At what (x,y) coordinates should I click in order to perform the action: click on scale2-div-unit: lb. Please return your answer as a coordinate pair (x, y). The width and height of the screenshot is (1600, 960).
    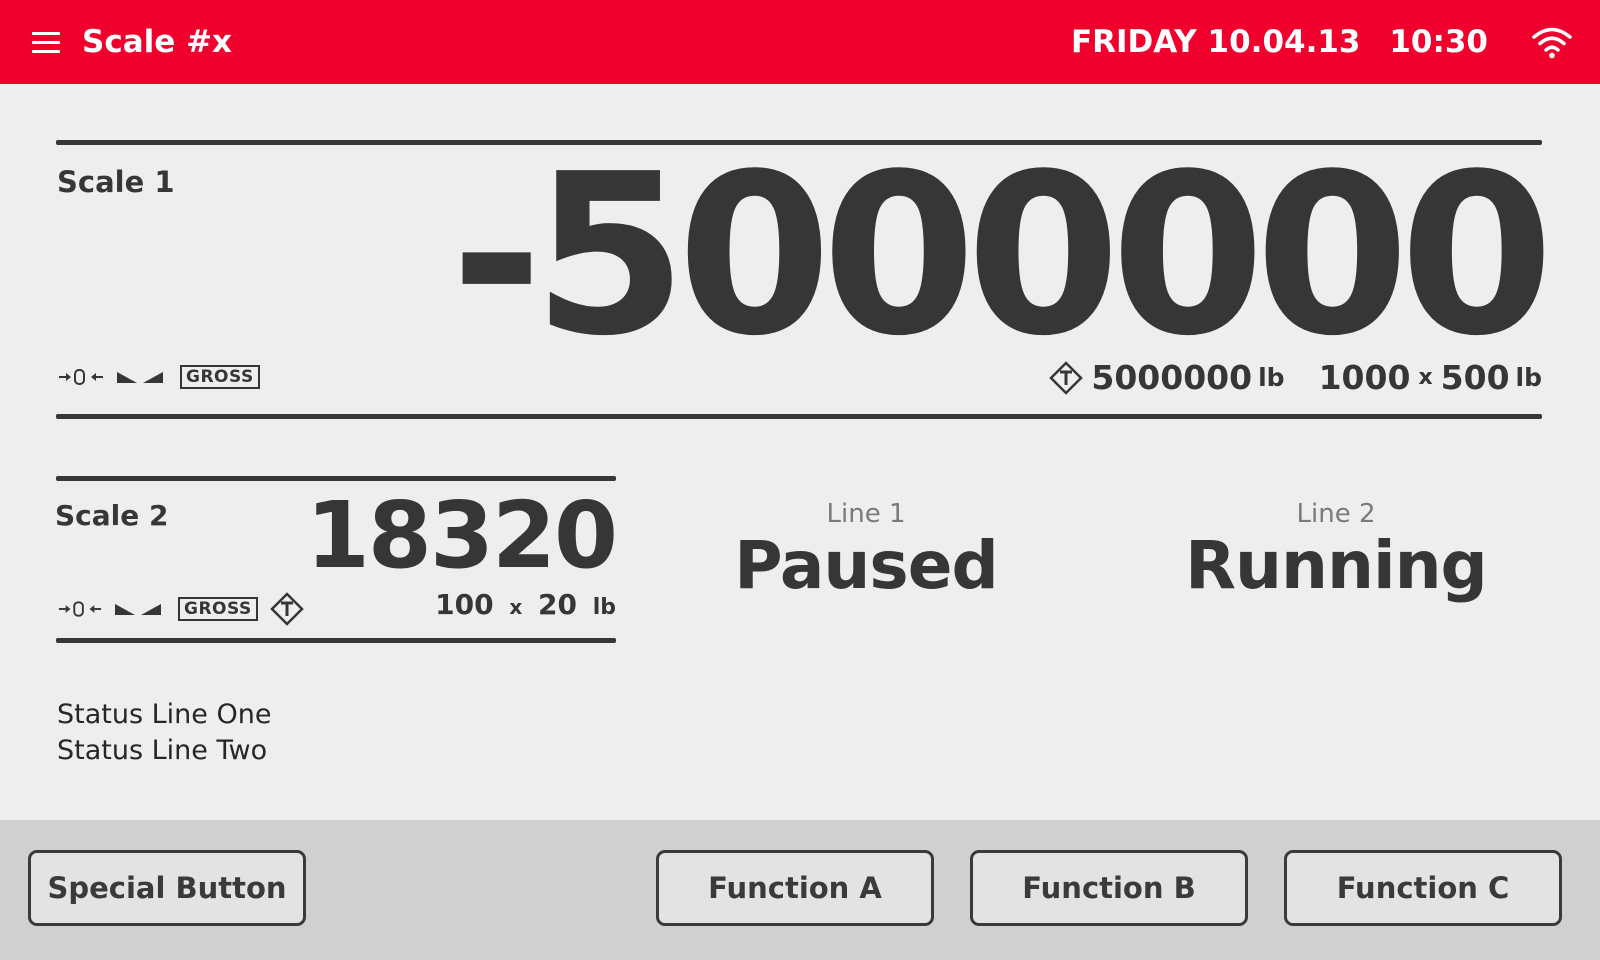
    Looking at the image, I should click on (604, 607).